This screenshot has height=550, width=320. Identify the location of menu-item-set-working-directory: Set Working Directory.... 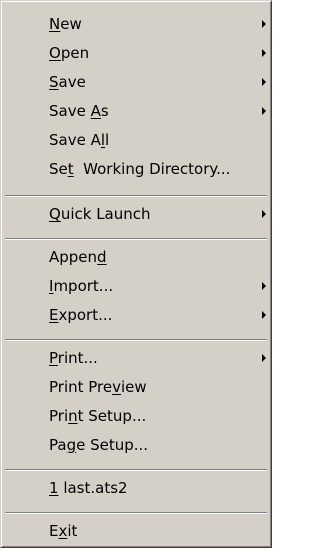
(136, 169).